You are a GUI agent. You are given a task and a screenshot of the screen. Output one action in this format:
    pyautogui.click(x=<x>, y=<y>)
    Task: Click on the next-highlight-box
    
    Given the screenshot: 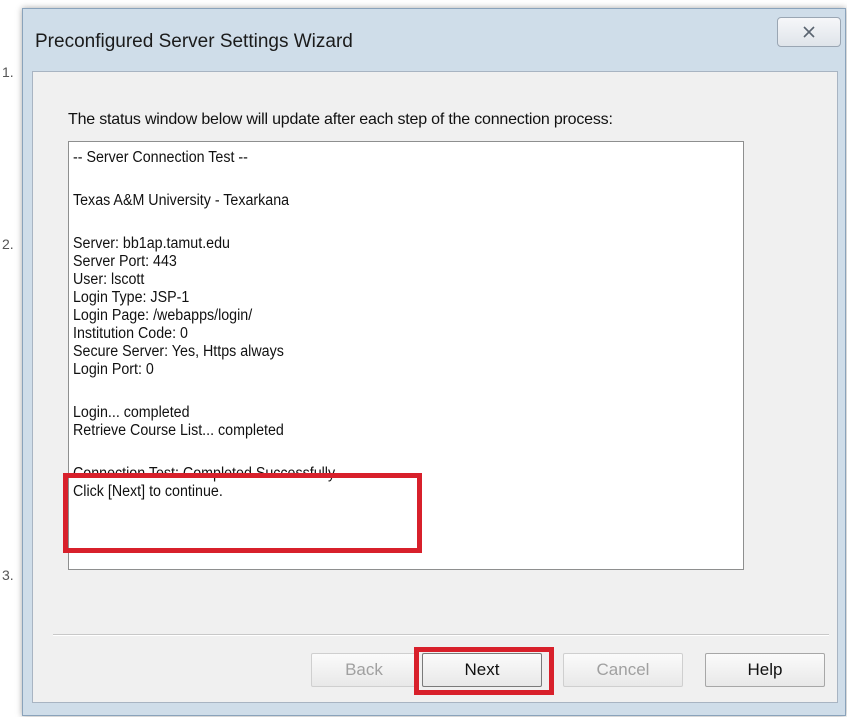 What is the action you would take?
    pyautogui.click(x=484, y=671)
    